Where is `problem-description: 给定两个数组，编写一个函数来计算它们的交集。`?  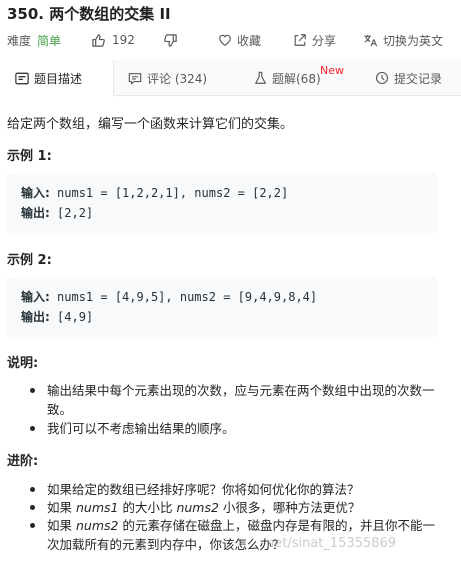 problem-description: 给定两个数组，编写一个函数来计算它们的交集。 is located at coordinates (150, 124).